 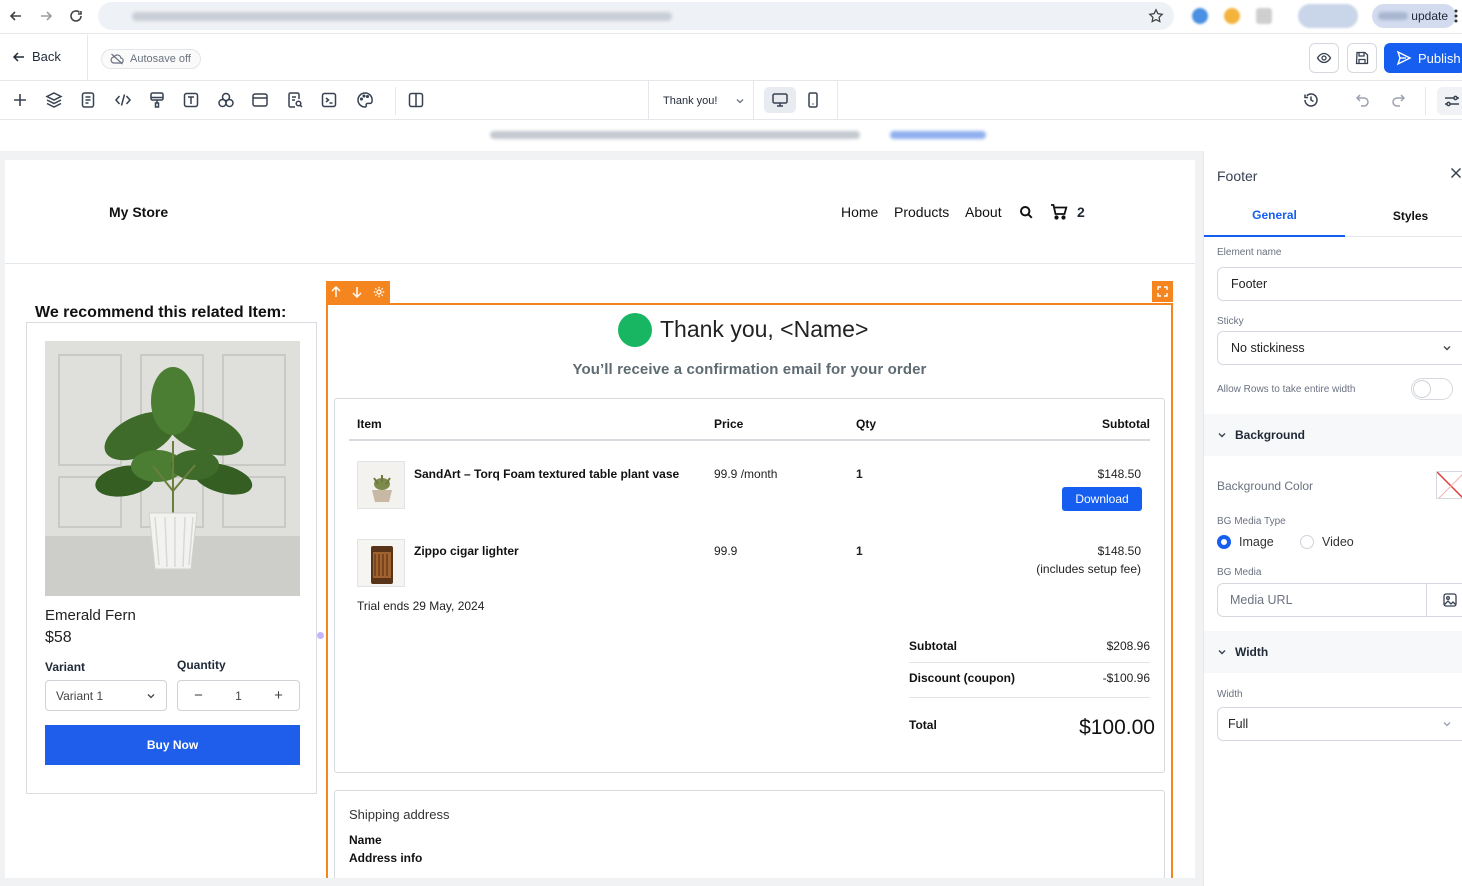 I want to click on panel-tabs: General Styles, so click(x=1333, y=216).